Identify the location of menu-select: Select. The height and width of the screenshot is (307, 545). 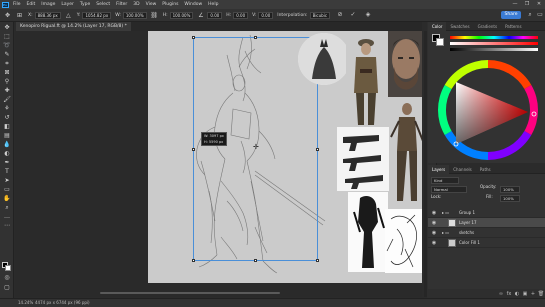
(103, 4).